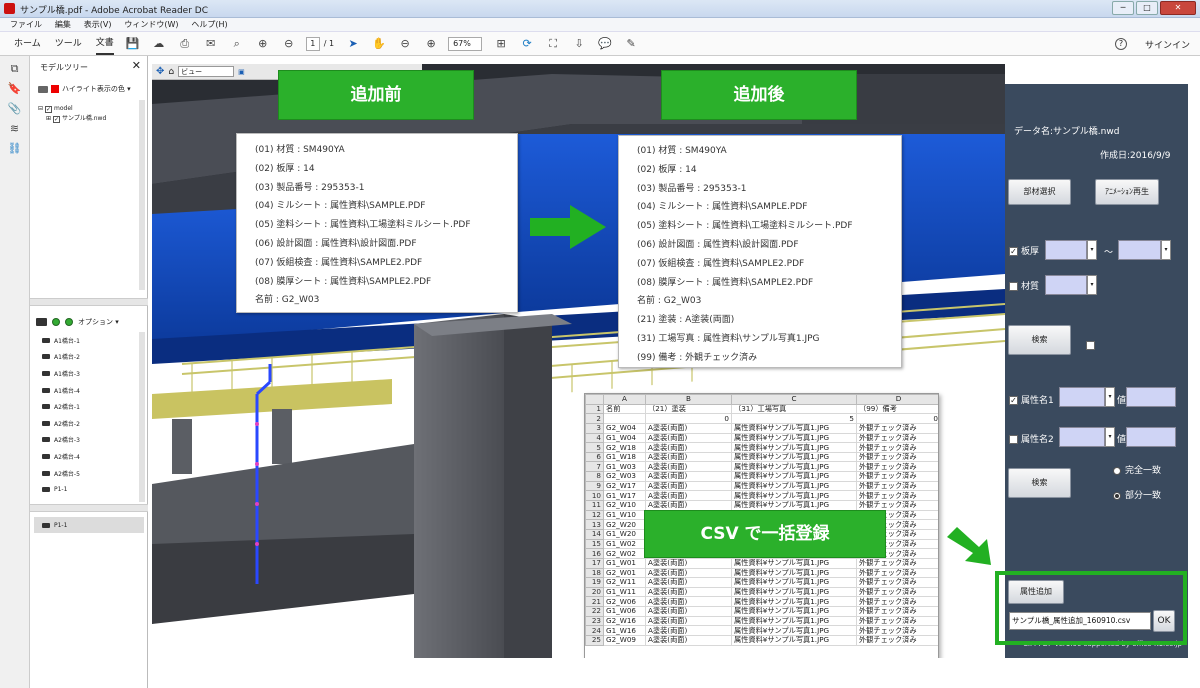  I want to click on list-item: A2橋台-1, so click(61, 406).